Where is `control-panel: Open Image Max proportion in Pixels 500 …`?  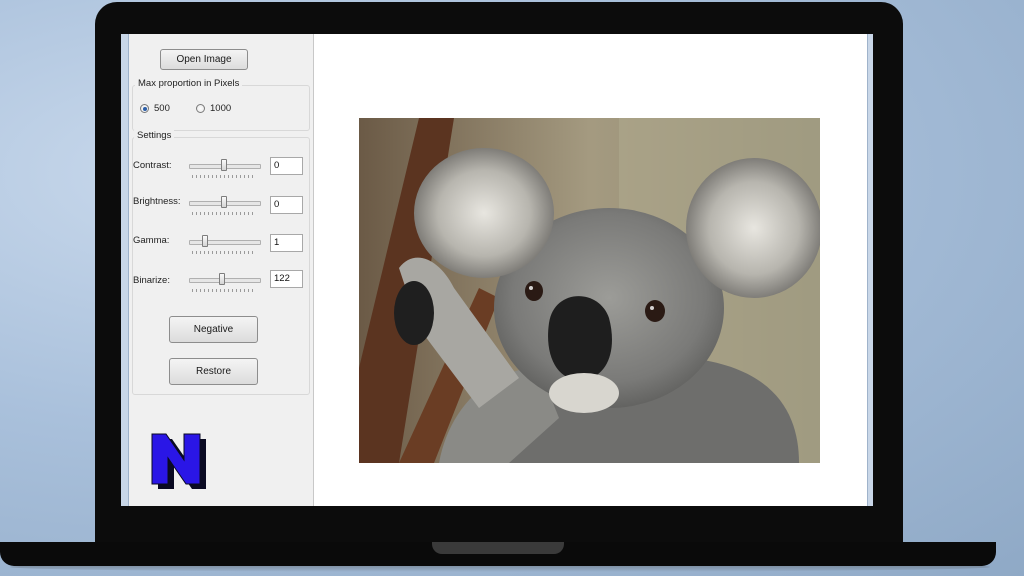
control-panel: Open Image Max proportion in Pixels 500 … is located at coordinates (221, 270).